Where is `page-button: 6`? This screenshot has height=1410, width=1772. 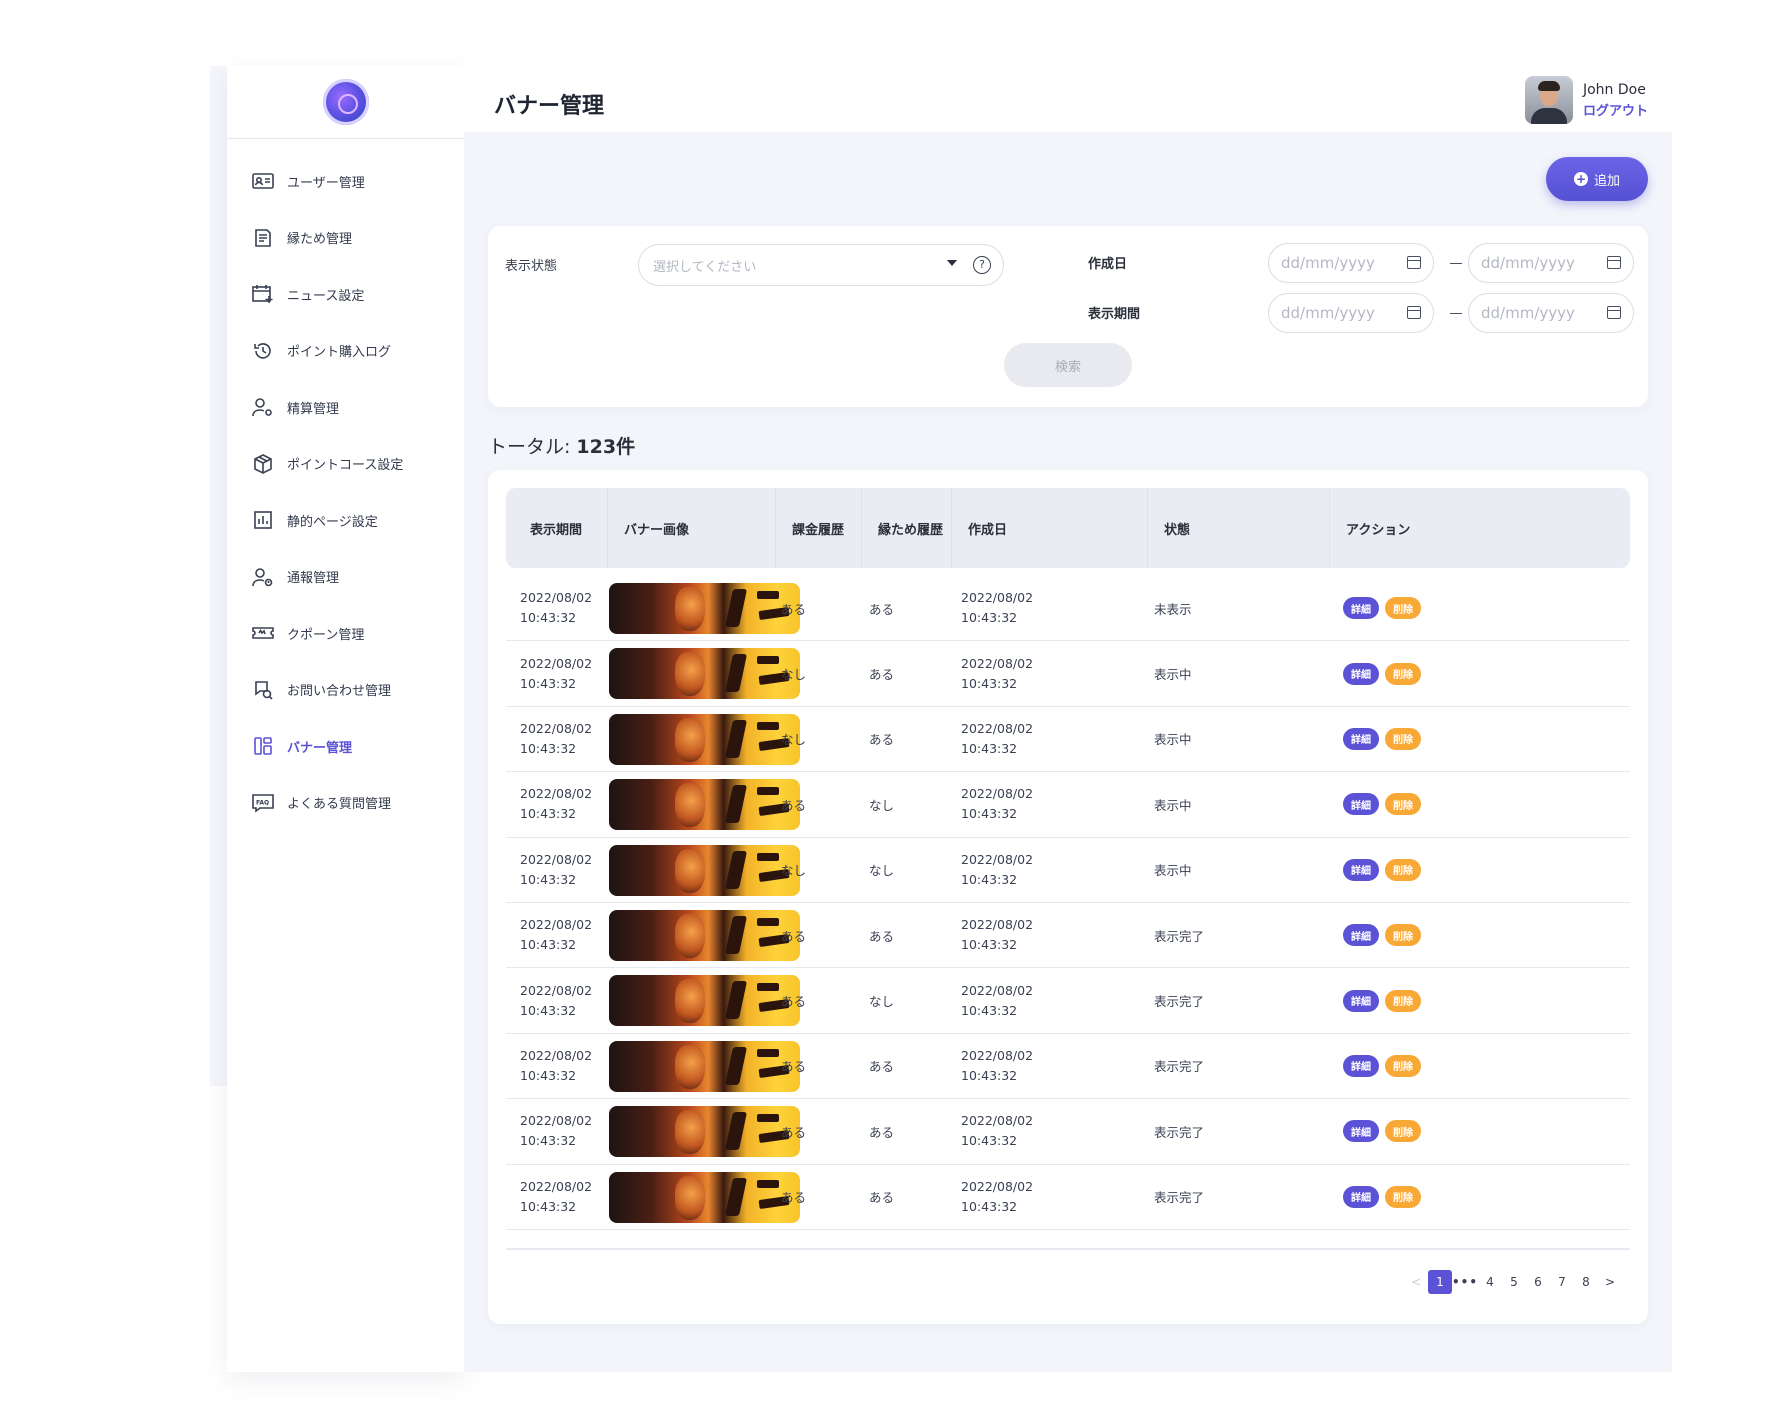 page-button: 6 is located at coordinates (1538, 1282).